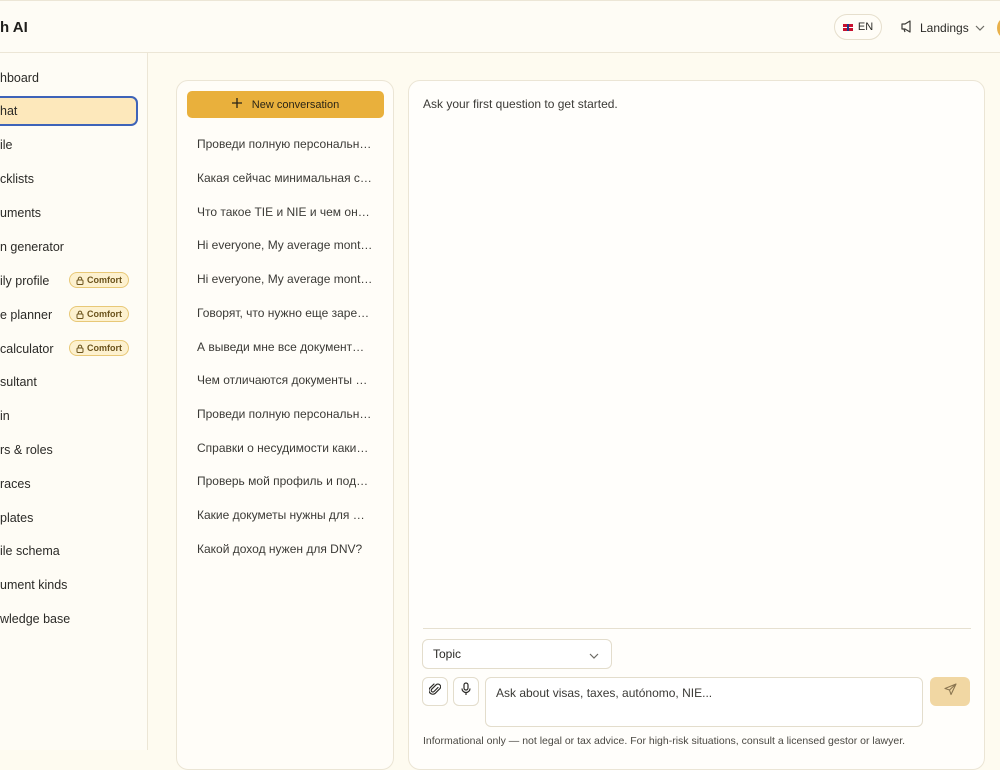 Image resolution: width=1000 pixels, height=770 pixels. What do you see at coordinates (907, 28) in the screenshot?
I see `megaphone-icon` at bounding box center [907, 28].